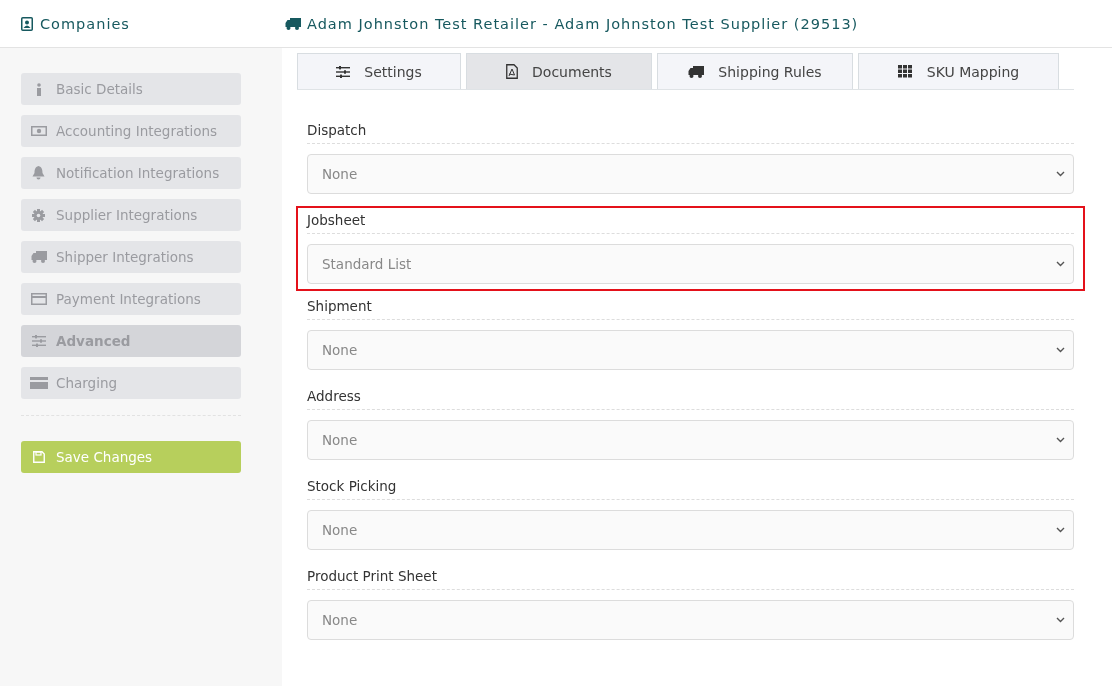 This screenshot has width=1112, height=686. Describe the element at coordinates (131, 215) in the screenshot. I see `sidebar-item: Supplier Integrations` at that location.